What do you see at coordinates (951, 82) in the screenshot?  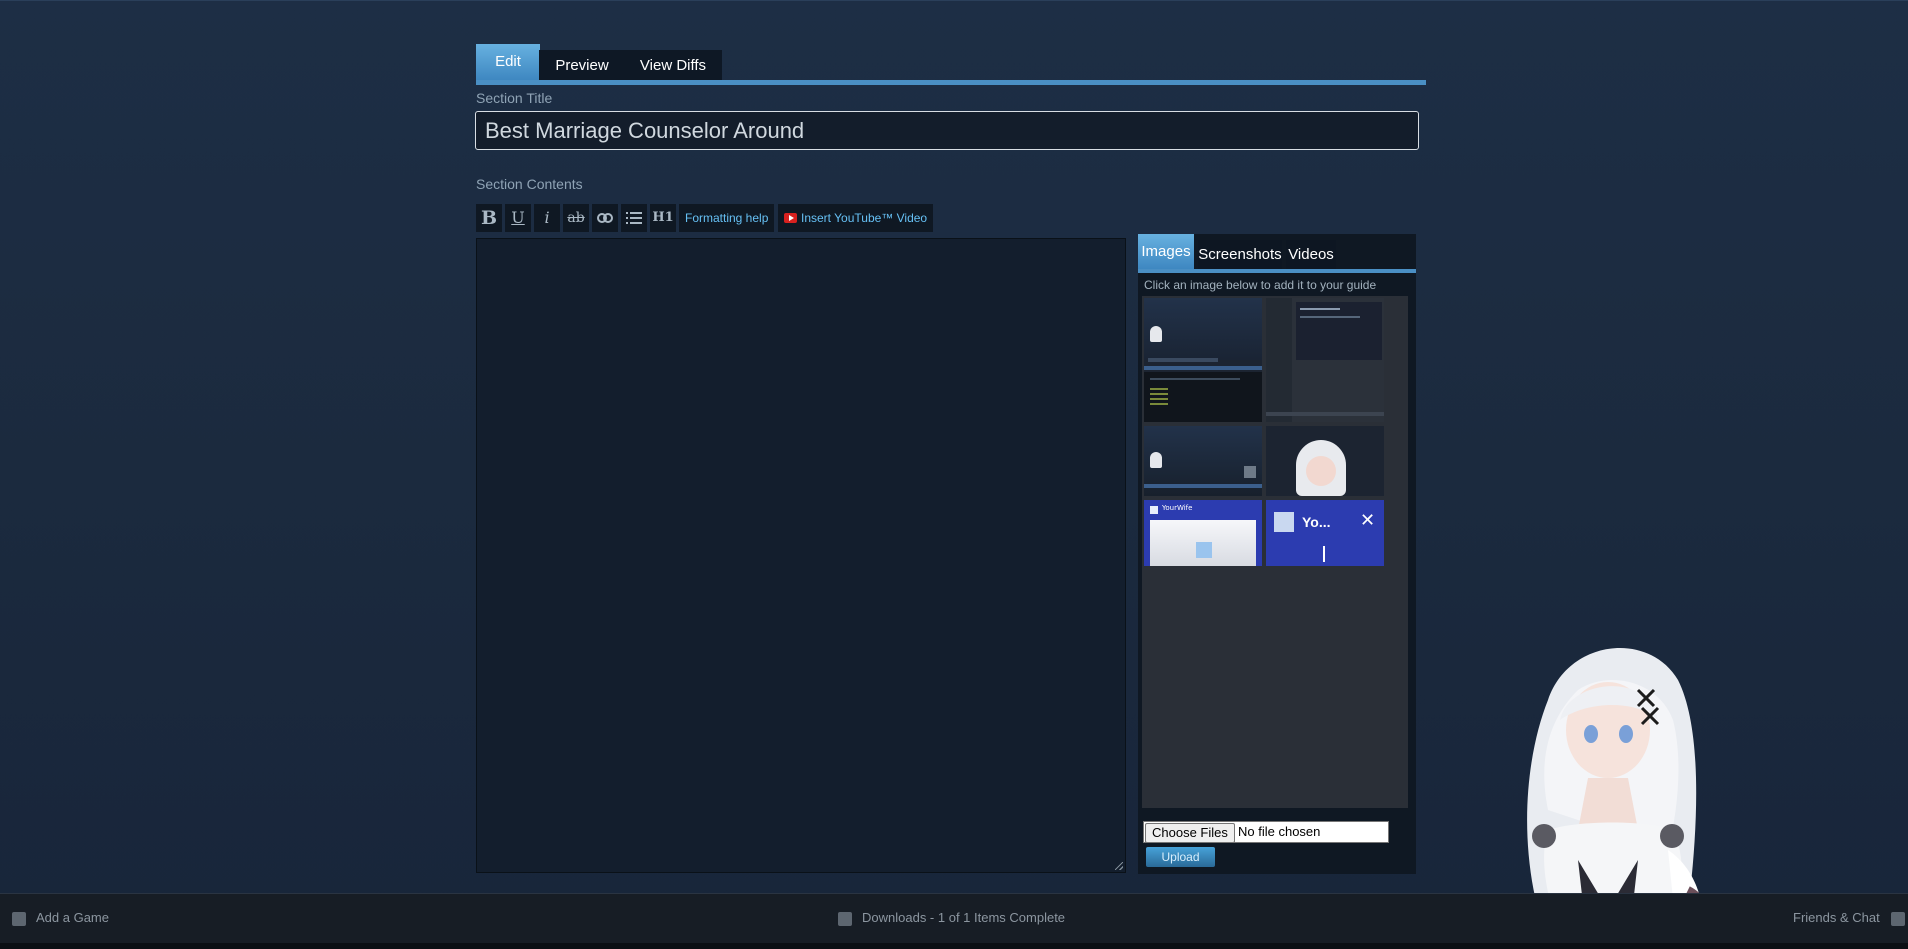 I see `tab-underline` at bounding box center [951, 82].